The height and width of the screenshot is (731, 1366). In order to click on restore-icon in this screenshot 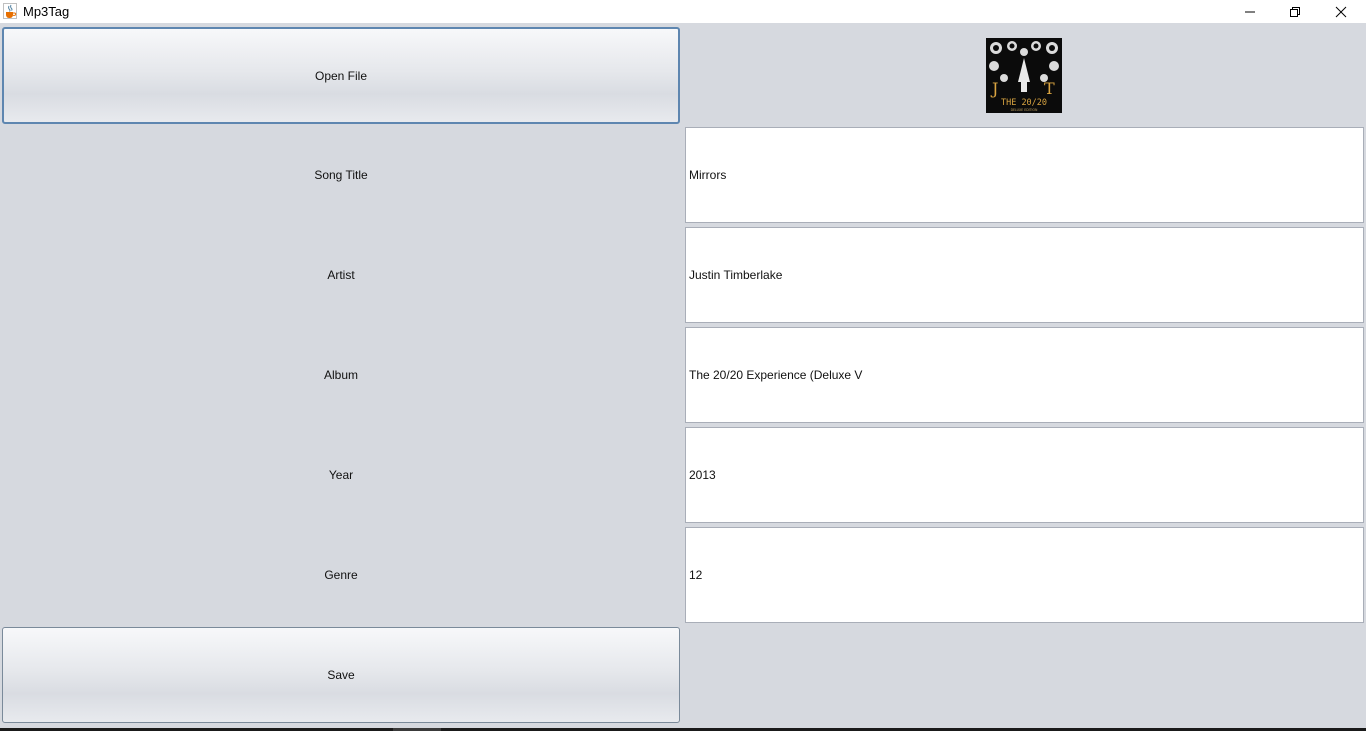, I will do `click(1295, 11)`.